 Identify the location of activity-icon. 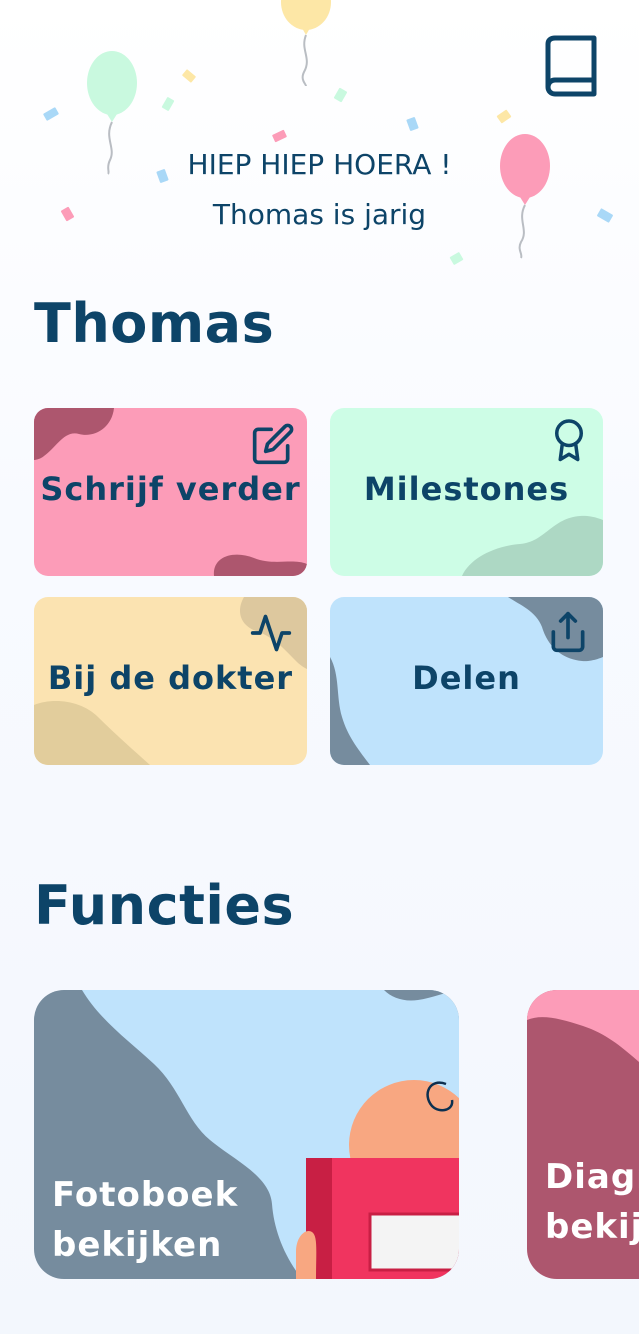
(271, 633).